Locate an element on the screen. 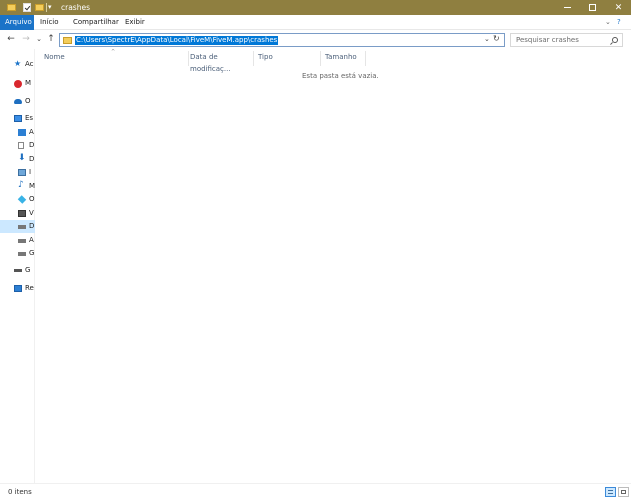 Image resolution: width=631 pixels, height=499 pixels. maximize-icon is located at coordinates (592, 7).